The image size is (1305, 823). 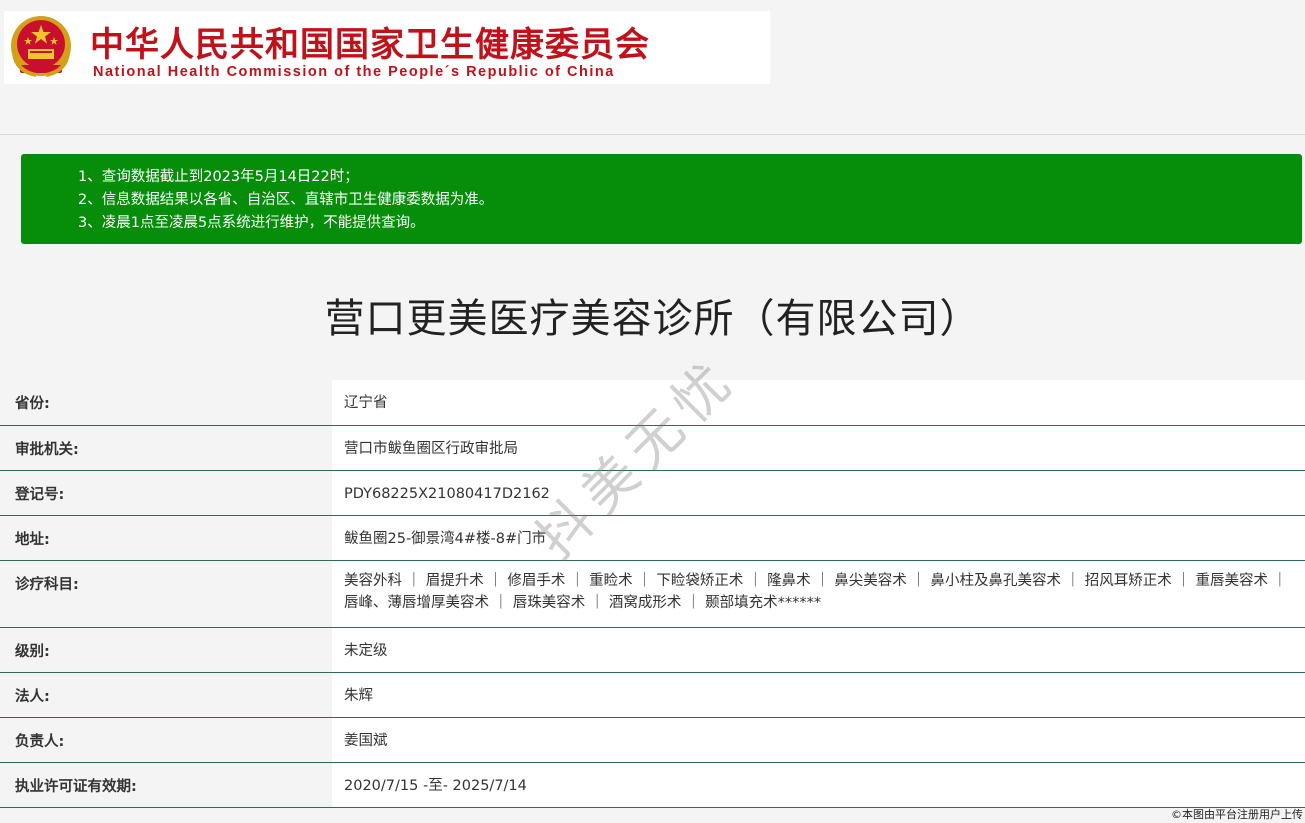 I want to click on notice-line: 2、信息数据结果以各省、自治区、直辖市卫生健康委数据为准。, so click(x=286, y=200).